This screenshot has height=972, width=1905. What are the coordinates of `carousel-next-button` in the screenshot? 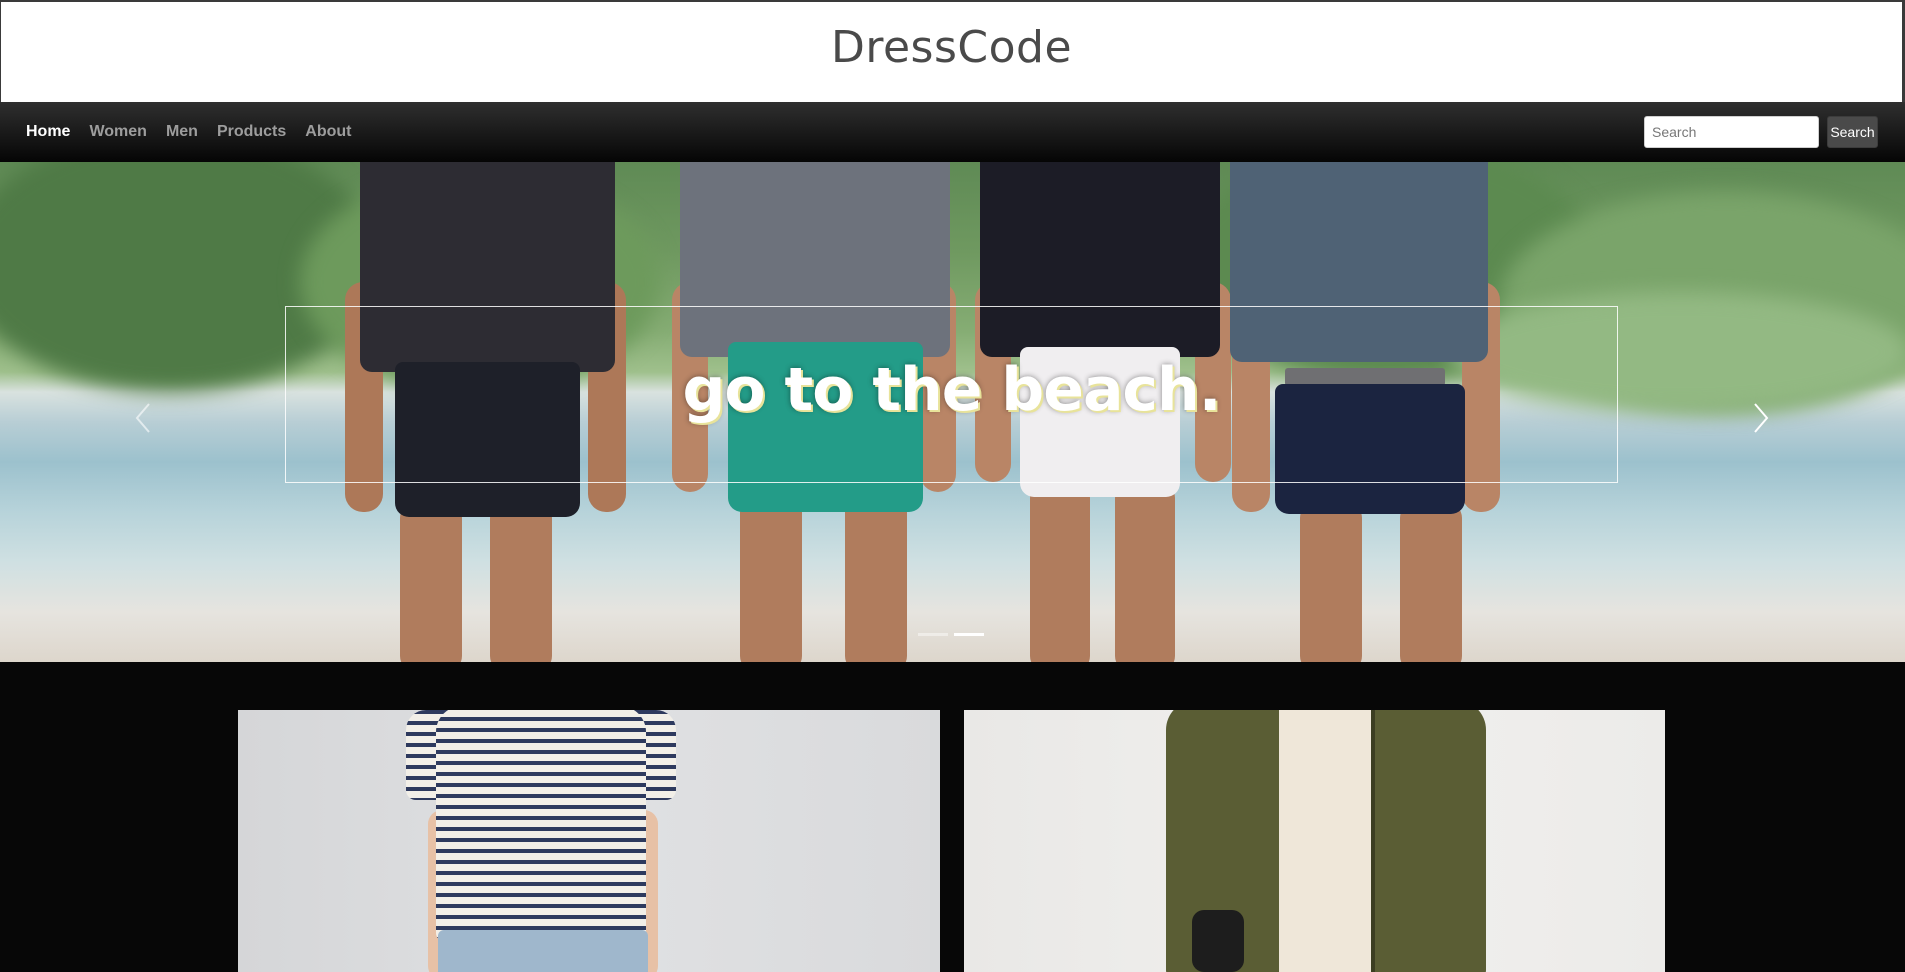 It's located at (1761, 418).